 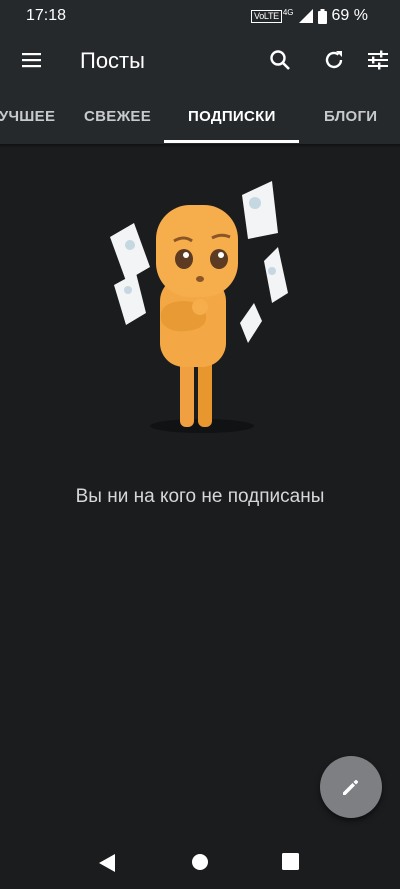 What do you see at coordinates (199, 307) in the screenshot?
I see `confused-mascot-illustration` at bounding box center [199, 307].